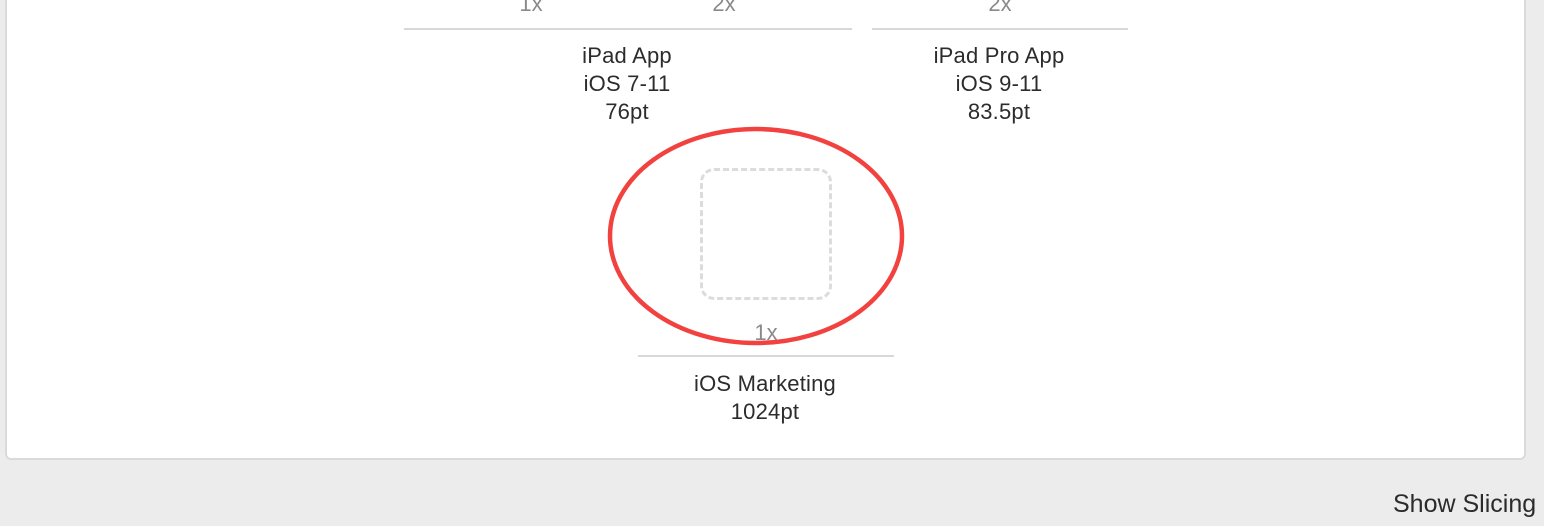  What do you see at coordinates (531, 8) in the screenshot?
I see `ipad-app-1x-scale-label: 1x` at bounding box center [531, 8].